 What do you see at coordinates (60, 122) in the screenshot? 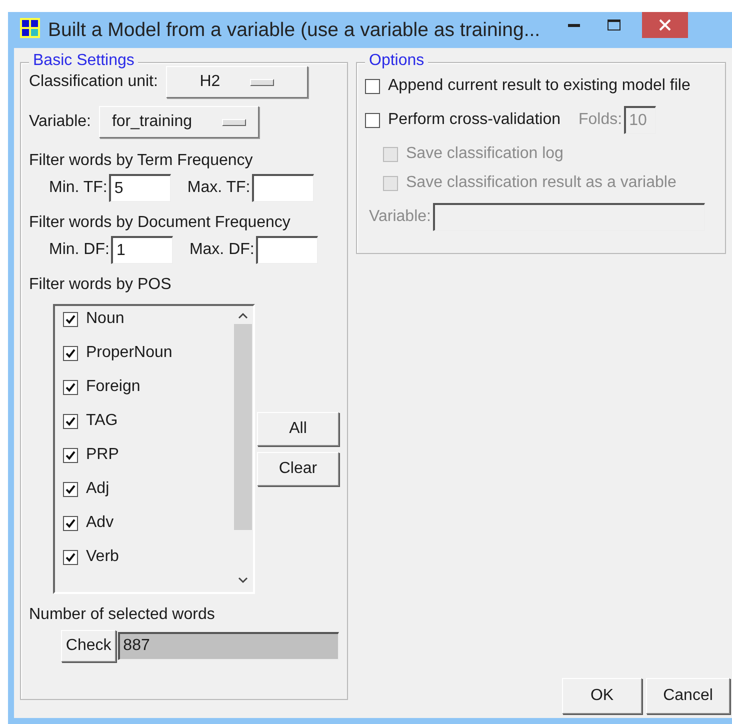
I see `combo-label: Variable:` at bounding box center [60, 122].